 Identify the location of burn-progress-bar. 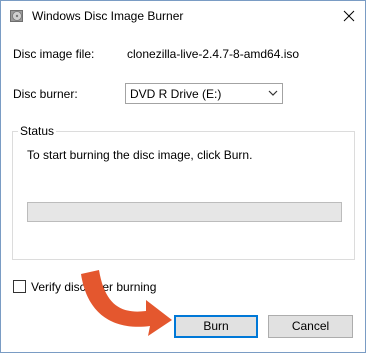
(184, 212).